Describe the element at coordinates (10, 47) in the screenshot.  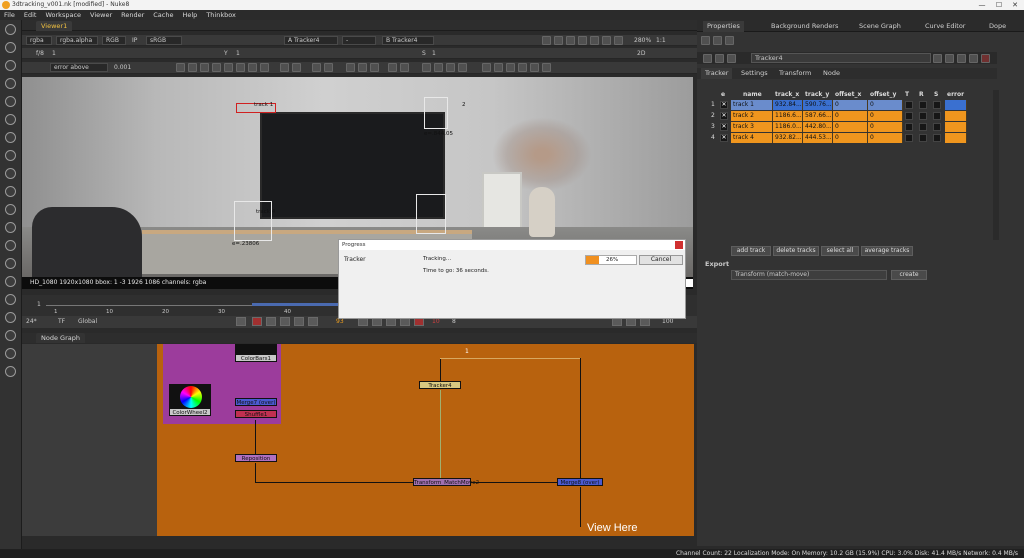
I see `draw-tool-icon` at that location.